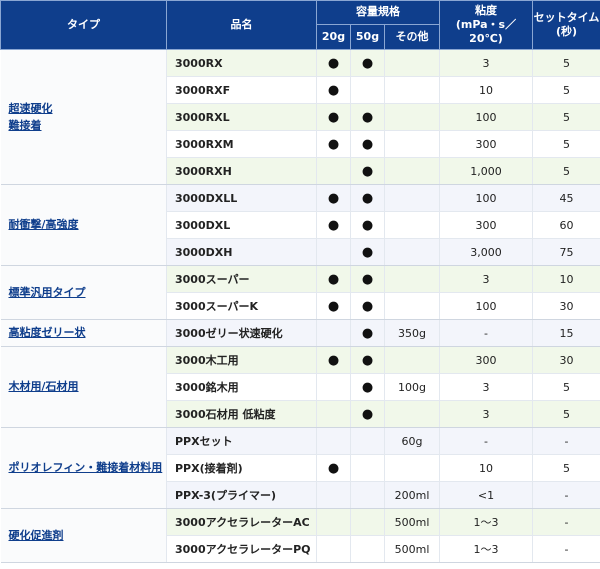  Describe the element at coordinates (47, 333) in the screenshot. I see `type-label: 高粘度ゼリー状` at that location.